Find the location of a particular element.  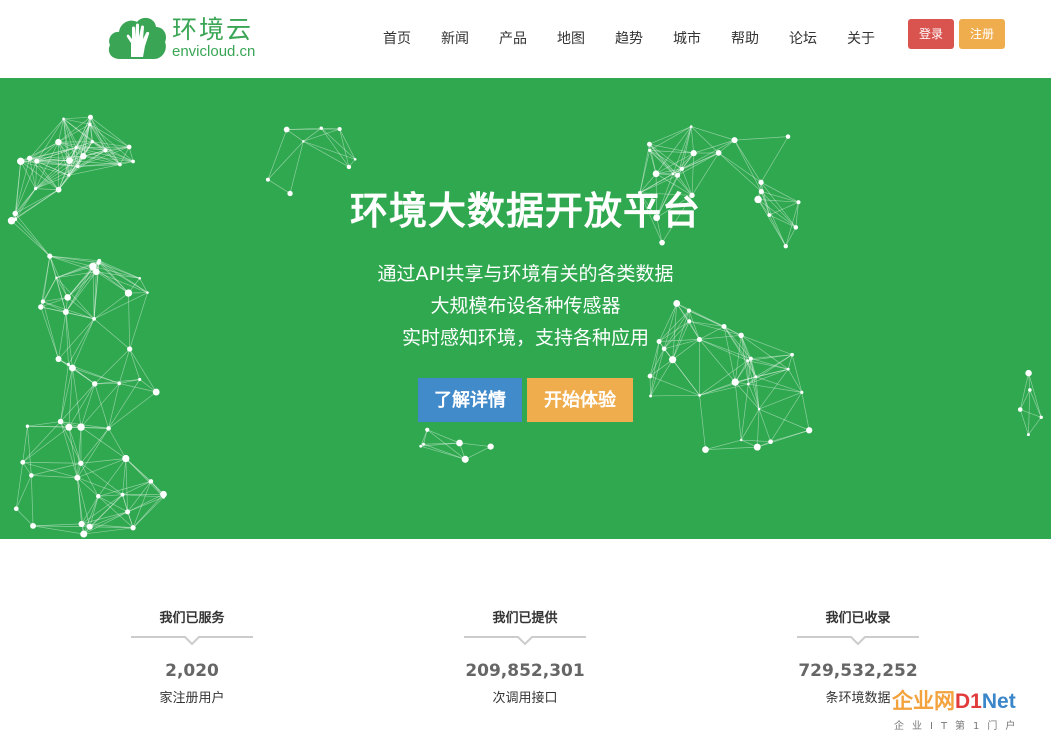

watermark-cn: 企业网 is located at coordinates (923, 701).